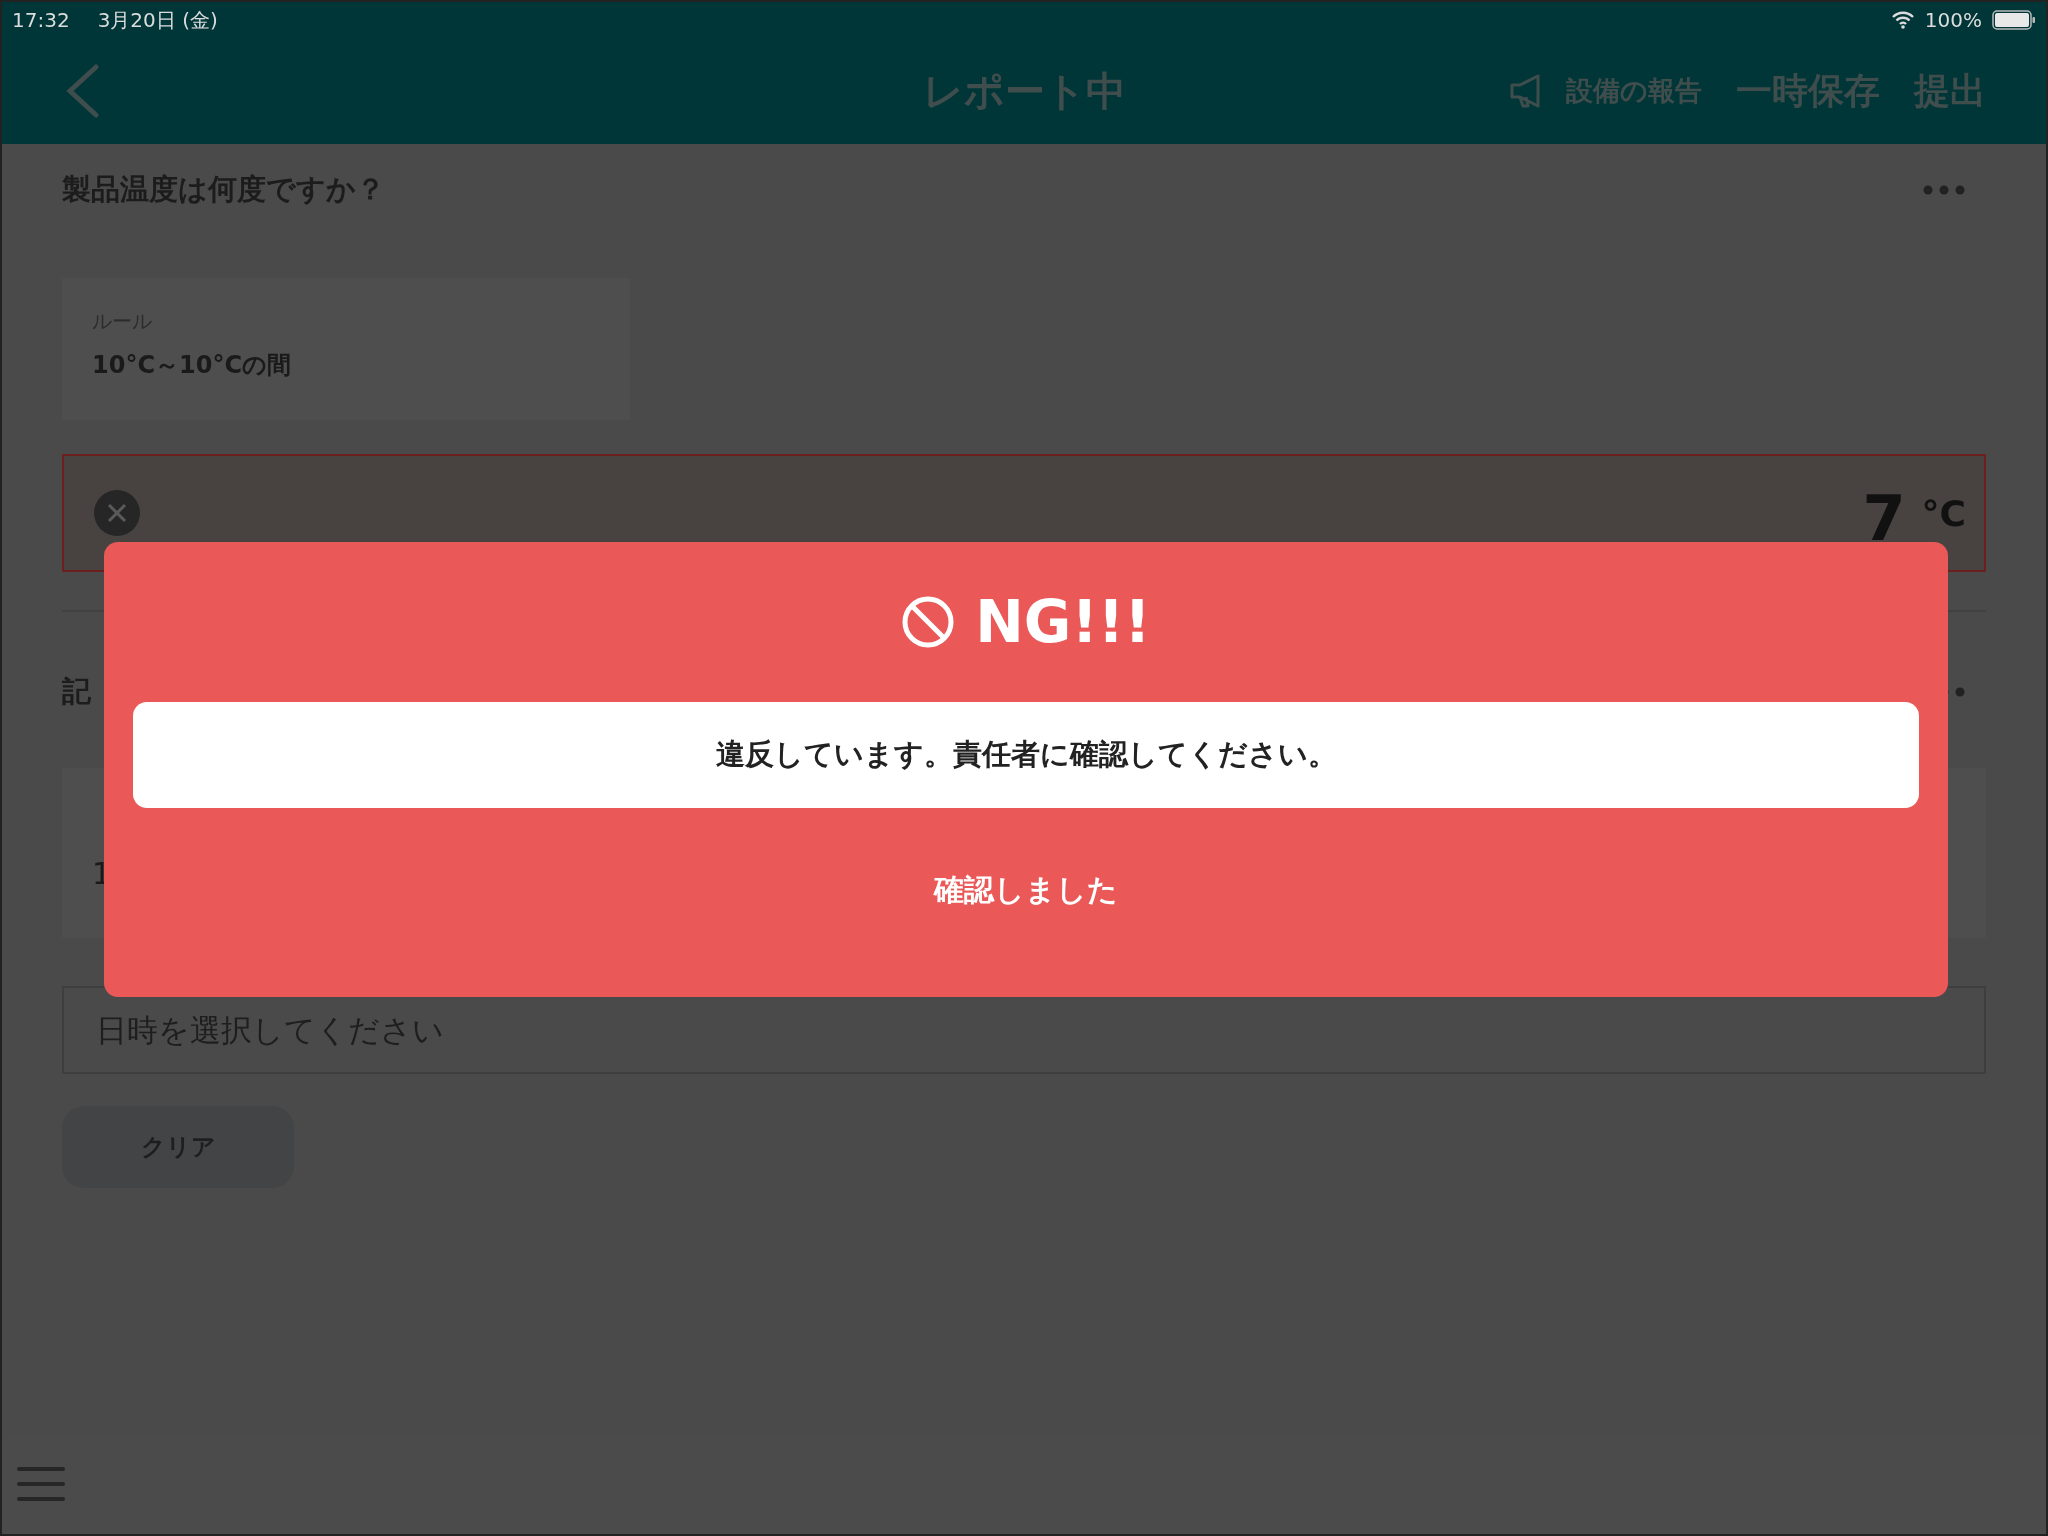  What do you see at coordinates (41, 20) in the screenshot?
I see `status-time: 17:32` at bounding box center [41, 20].